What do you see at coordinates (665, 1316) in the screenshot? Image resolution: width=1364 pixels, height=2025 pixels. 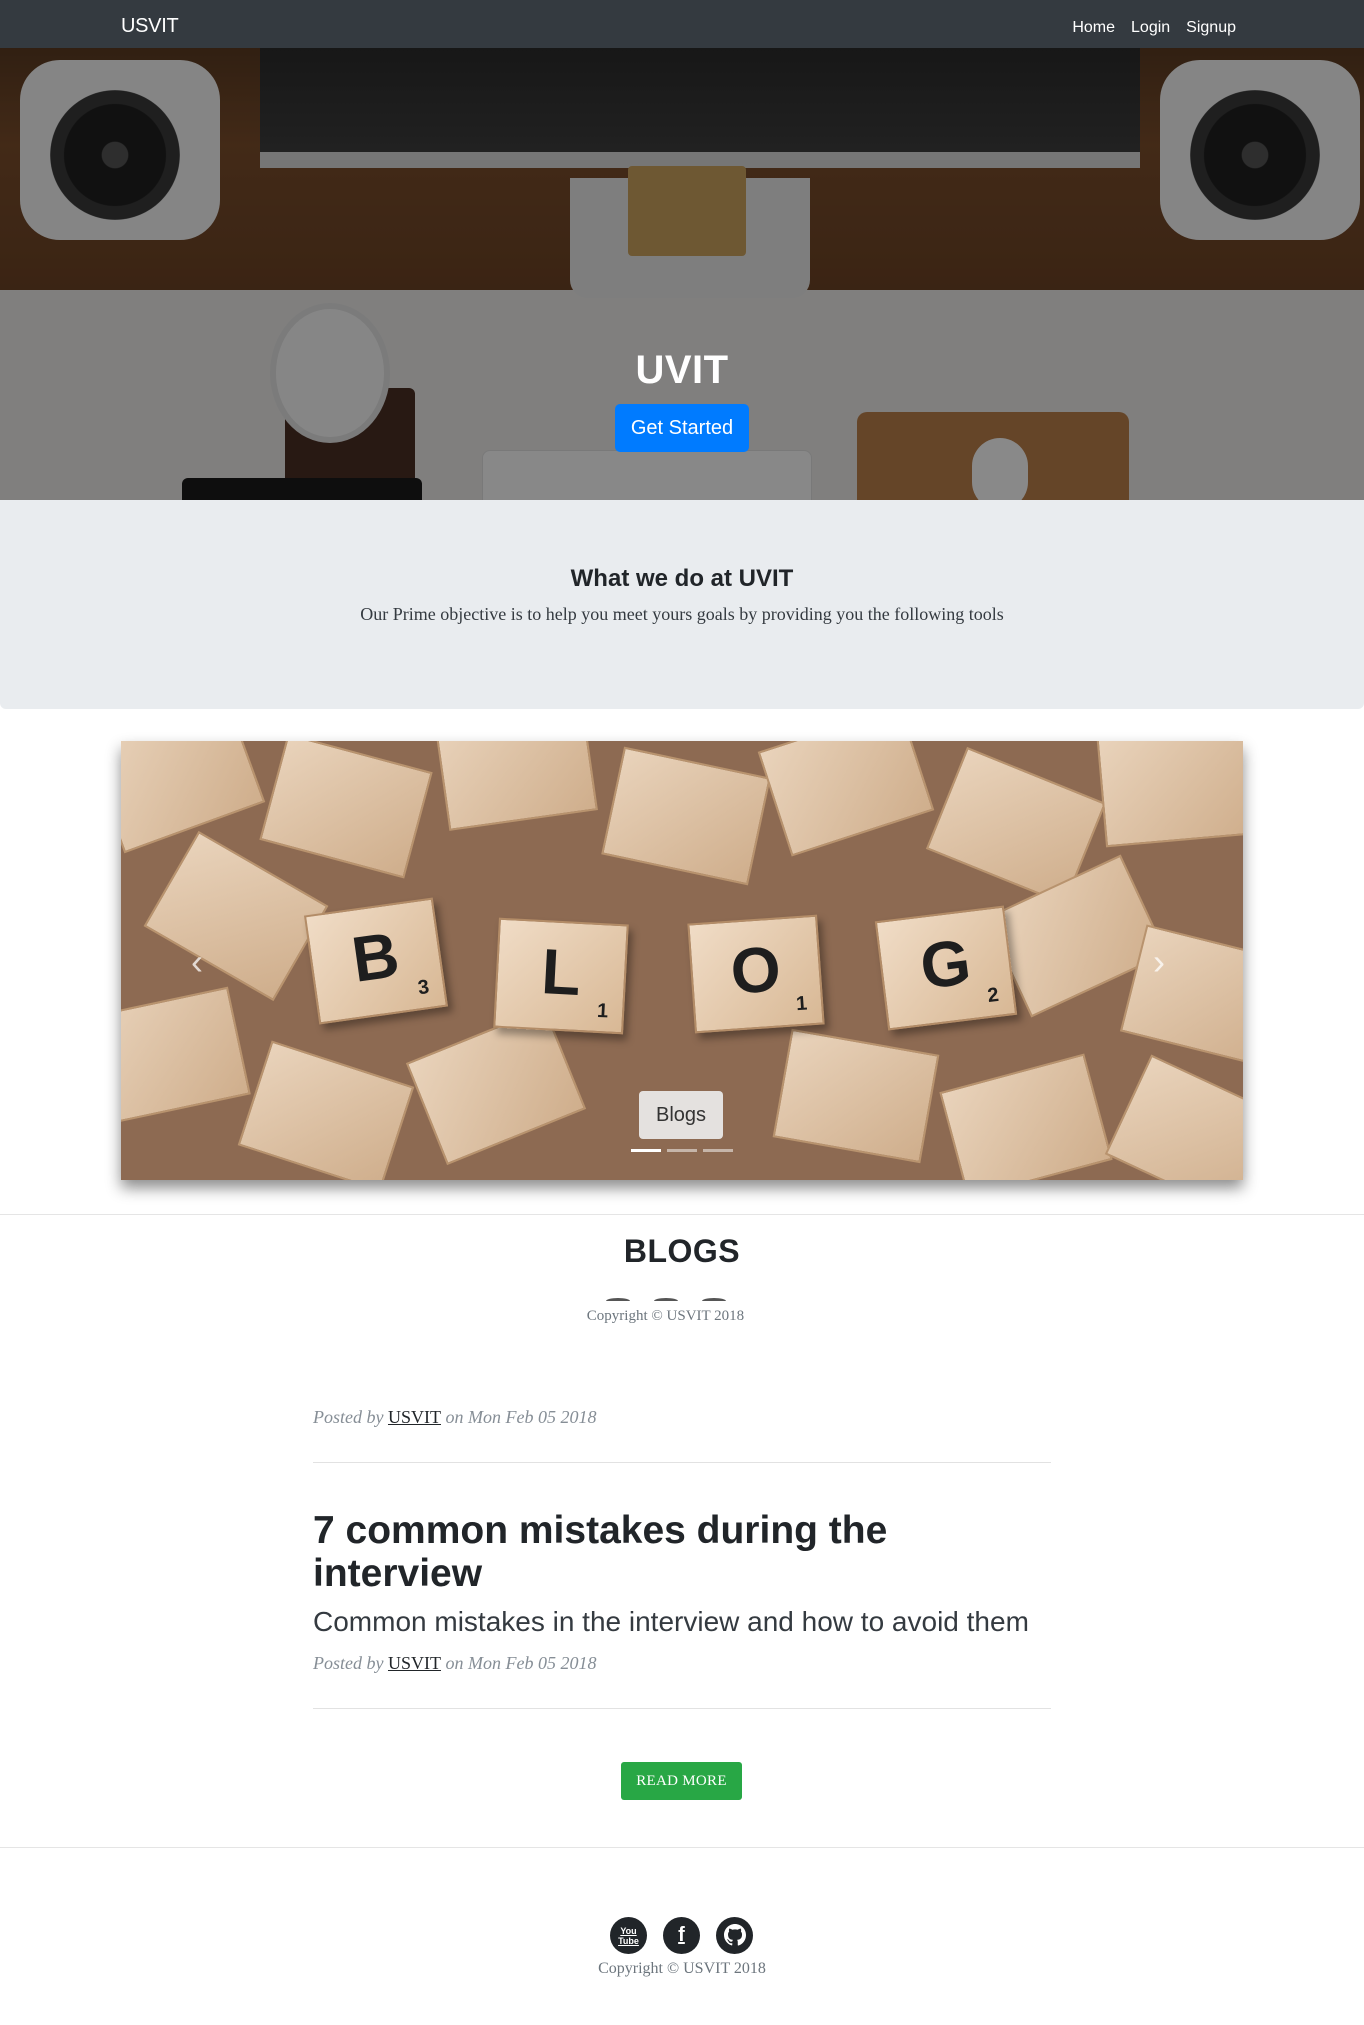 I see `blogs-copyright: Copyright © USVIT 2018` at bounding box center [665, 1316].